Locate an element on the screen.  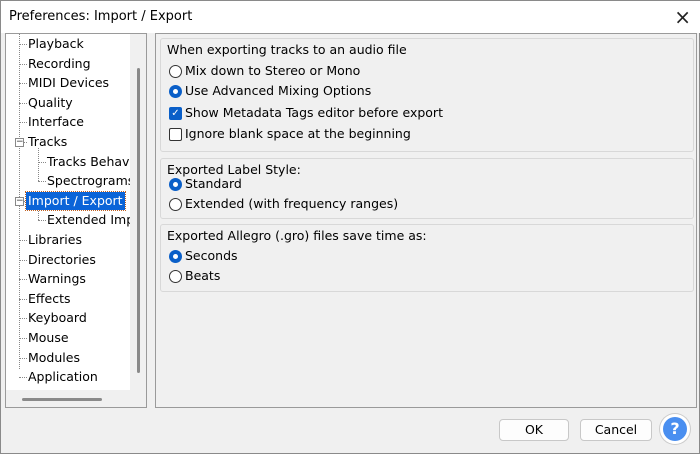
option-label: Standard is located at coordinates (213, 183).